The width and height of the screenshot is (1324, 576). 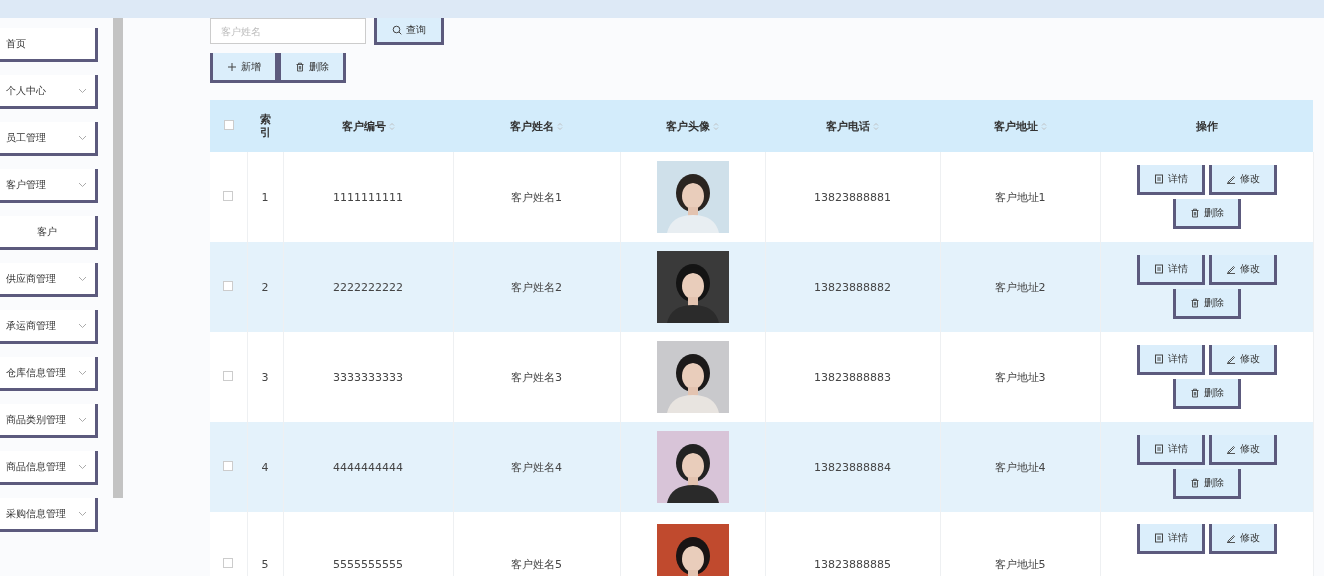 What do you see at coordinates (852, 287) in the screenshot?
I see `table-cell: 13823888882` at bounding box center [852, 287].